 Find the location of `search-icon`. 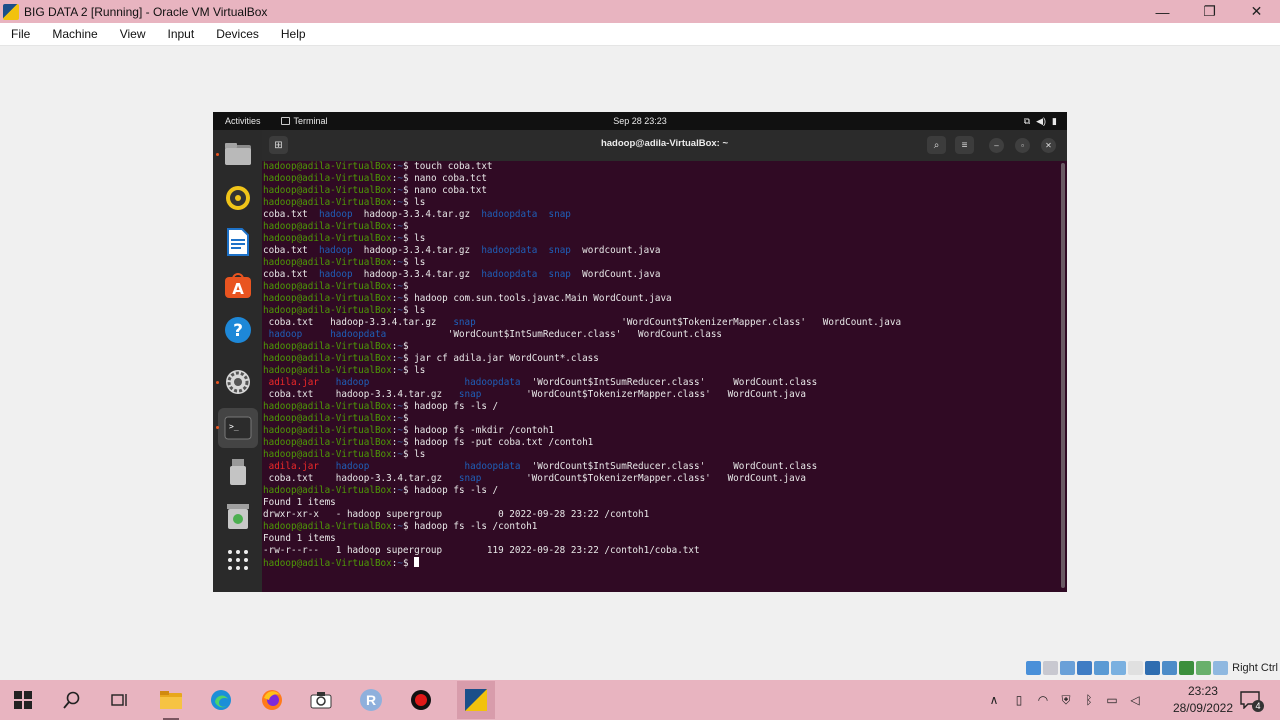

search-icon is located at coordinates (72, 700).